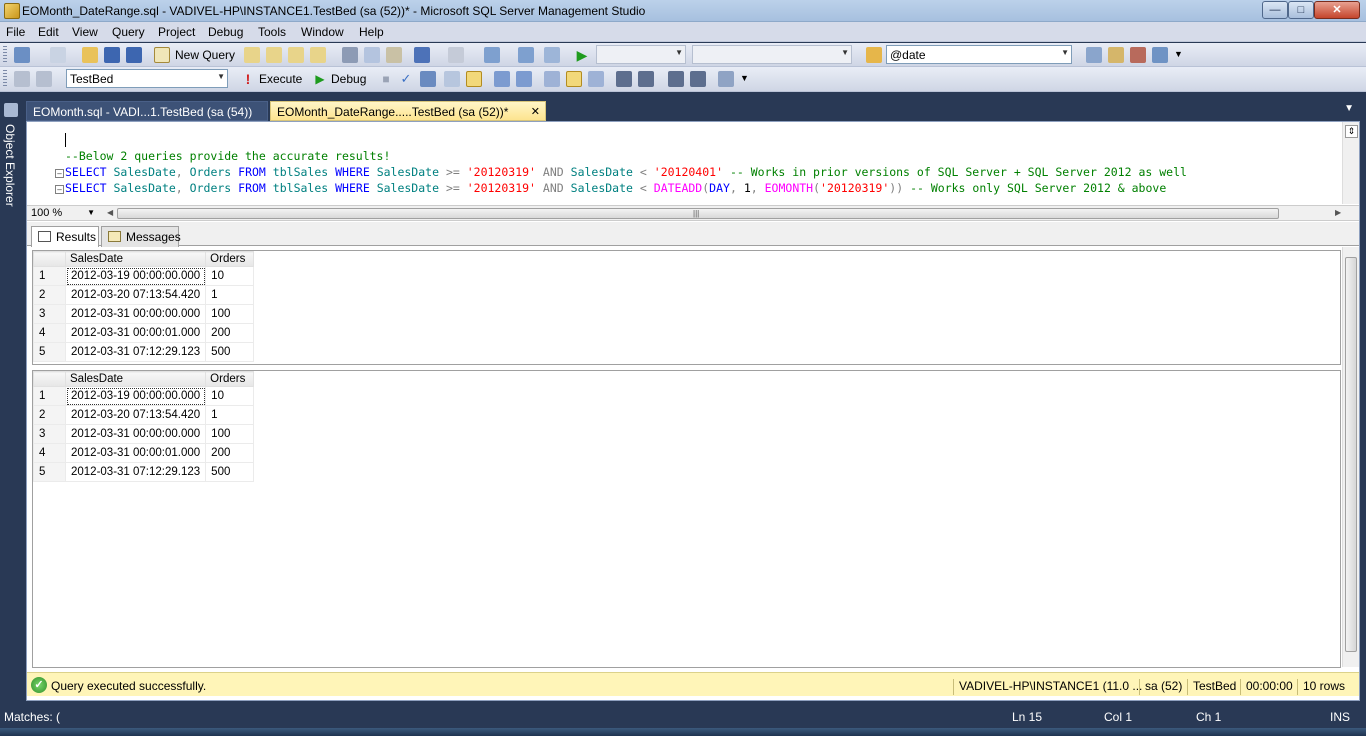 Image resolution: width=1366 pixels, height=736 pixels. I want to click on display-estimated-plan-icon, so click(428, 79).